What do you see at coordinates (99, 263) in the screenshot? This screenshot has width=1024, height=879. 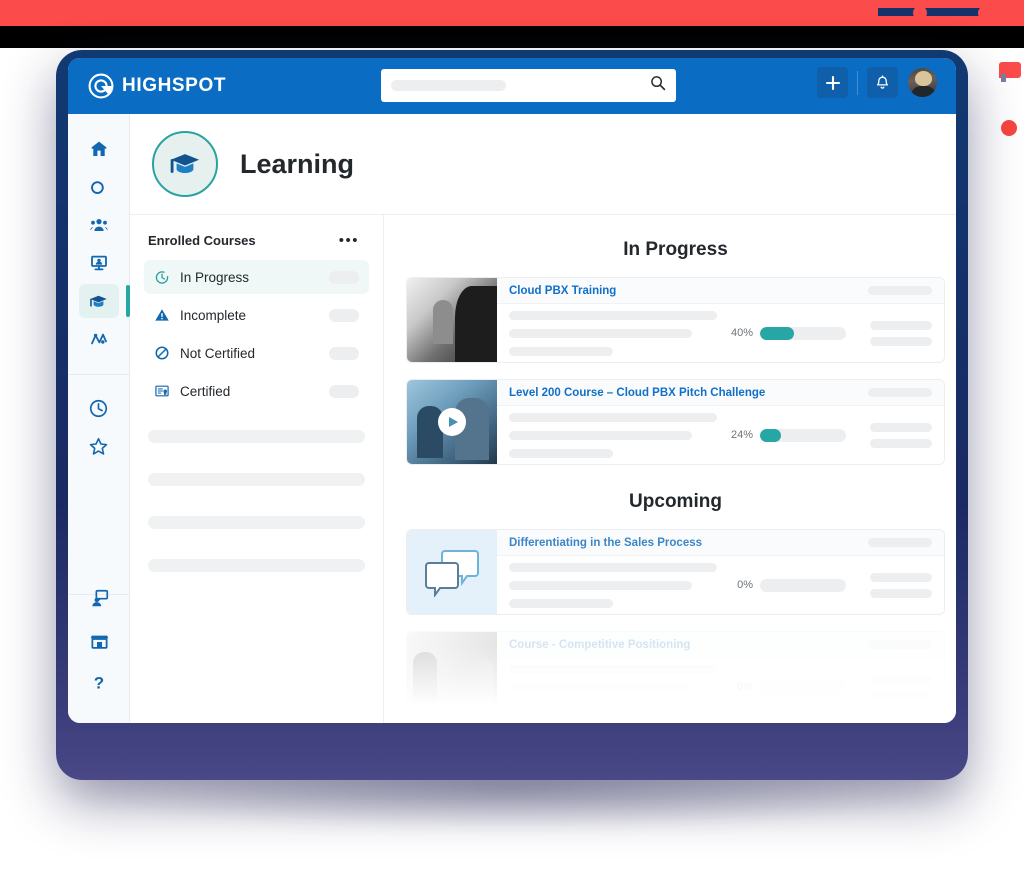 I see `sidebar-item-pitch` at bounding box center [99, 263].